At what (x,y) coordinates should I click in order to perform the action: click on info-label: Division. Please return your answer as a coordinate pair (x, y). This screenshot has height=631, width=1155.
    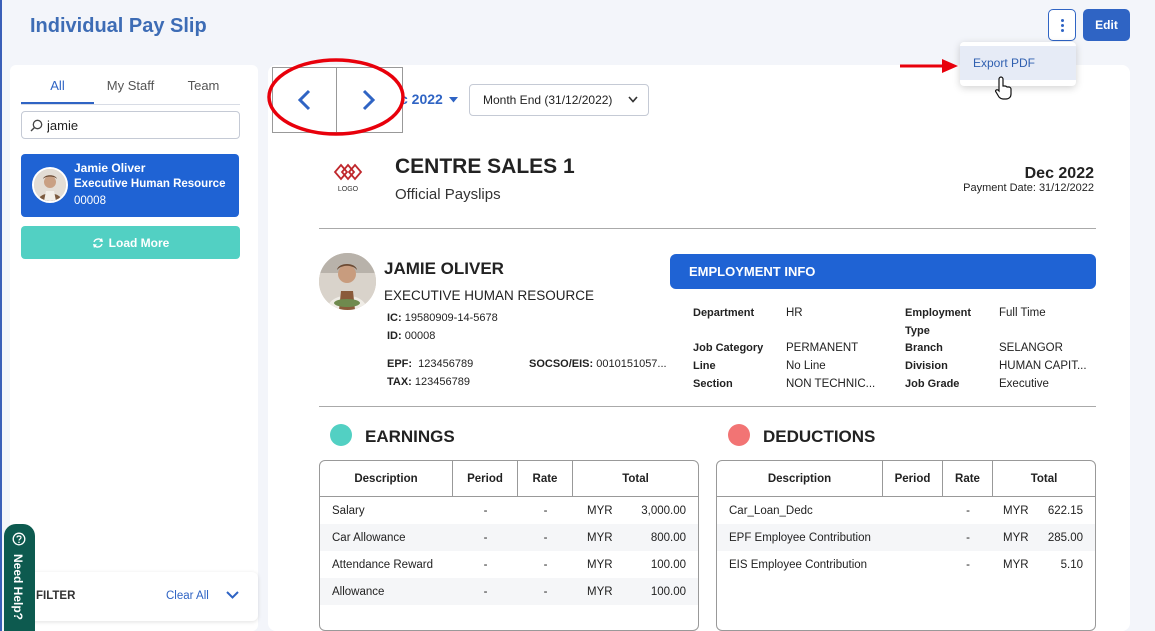
    Looking at the image, I should click on (926, 366).